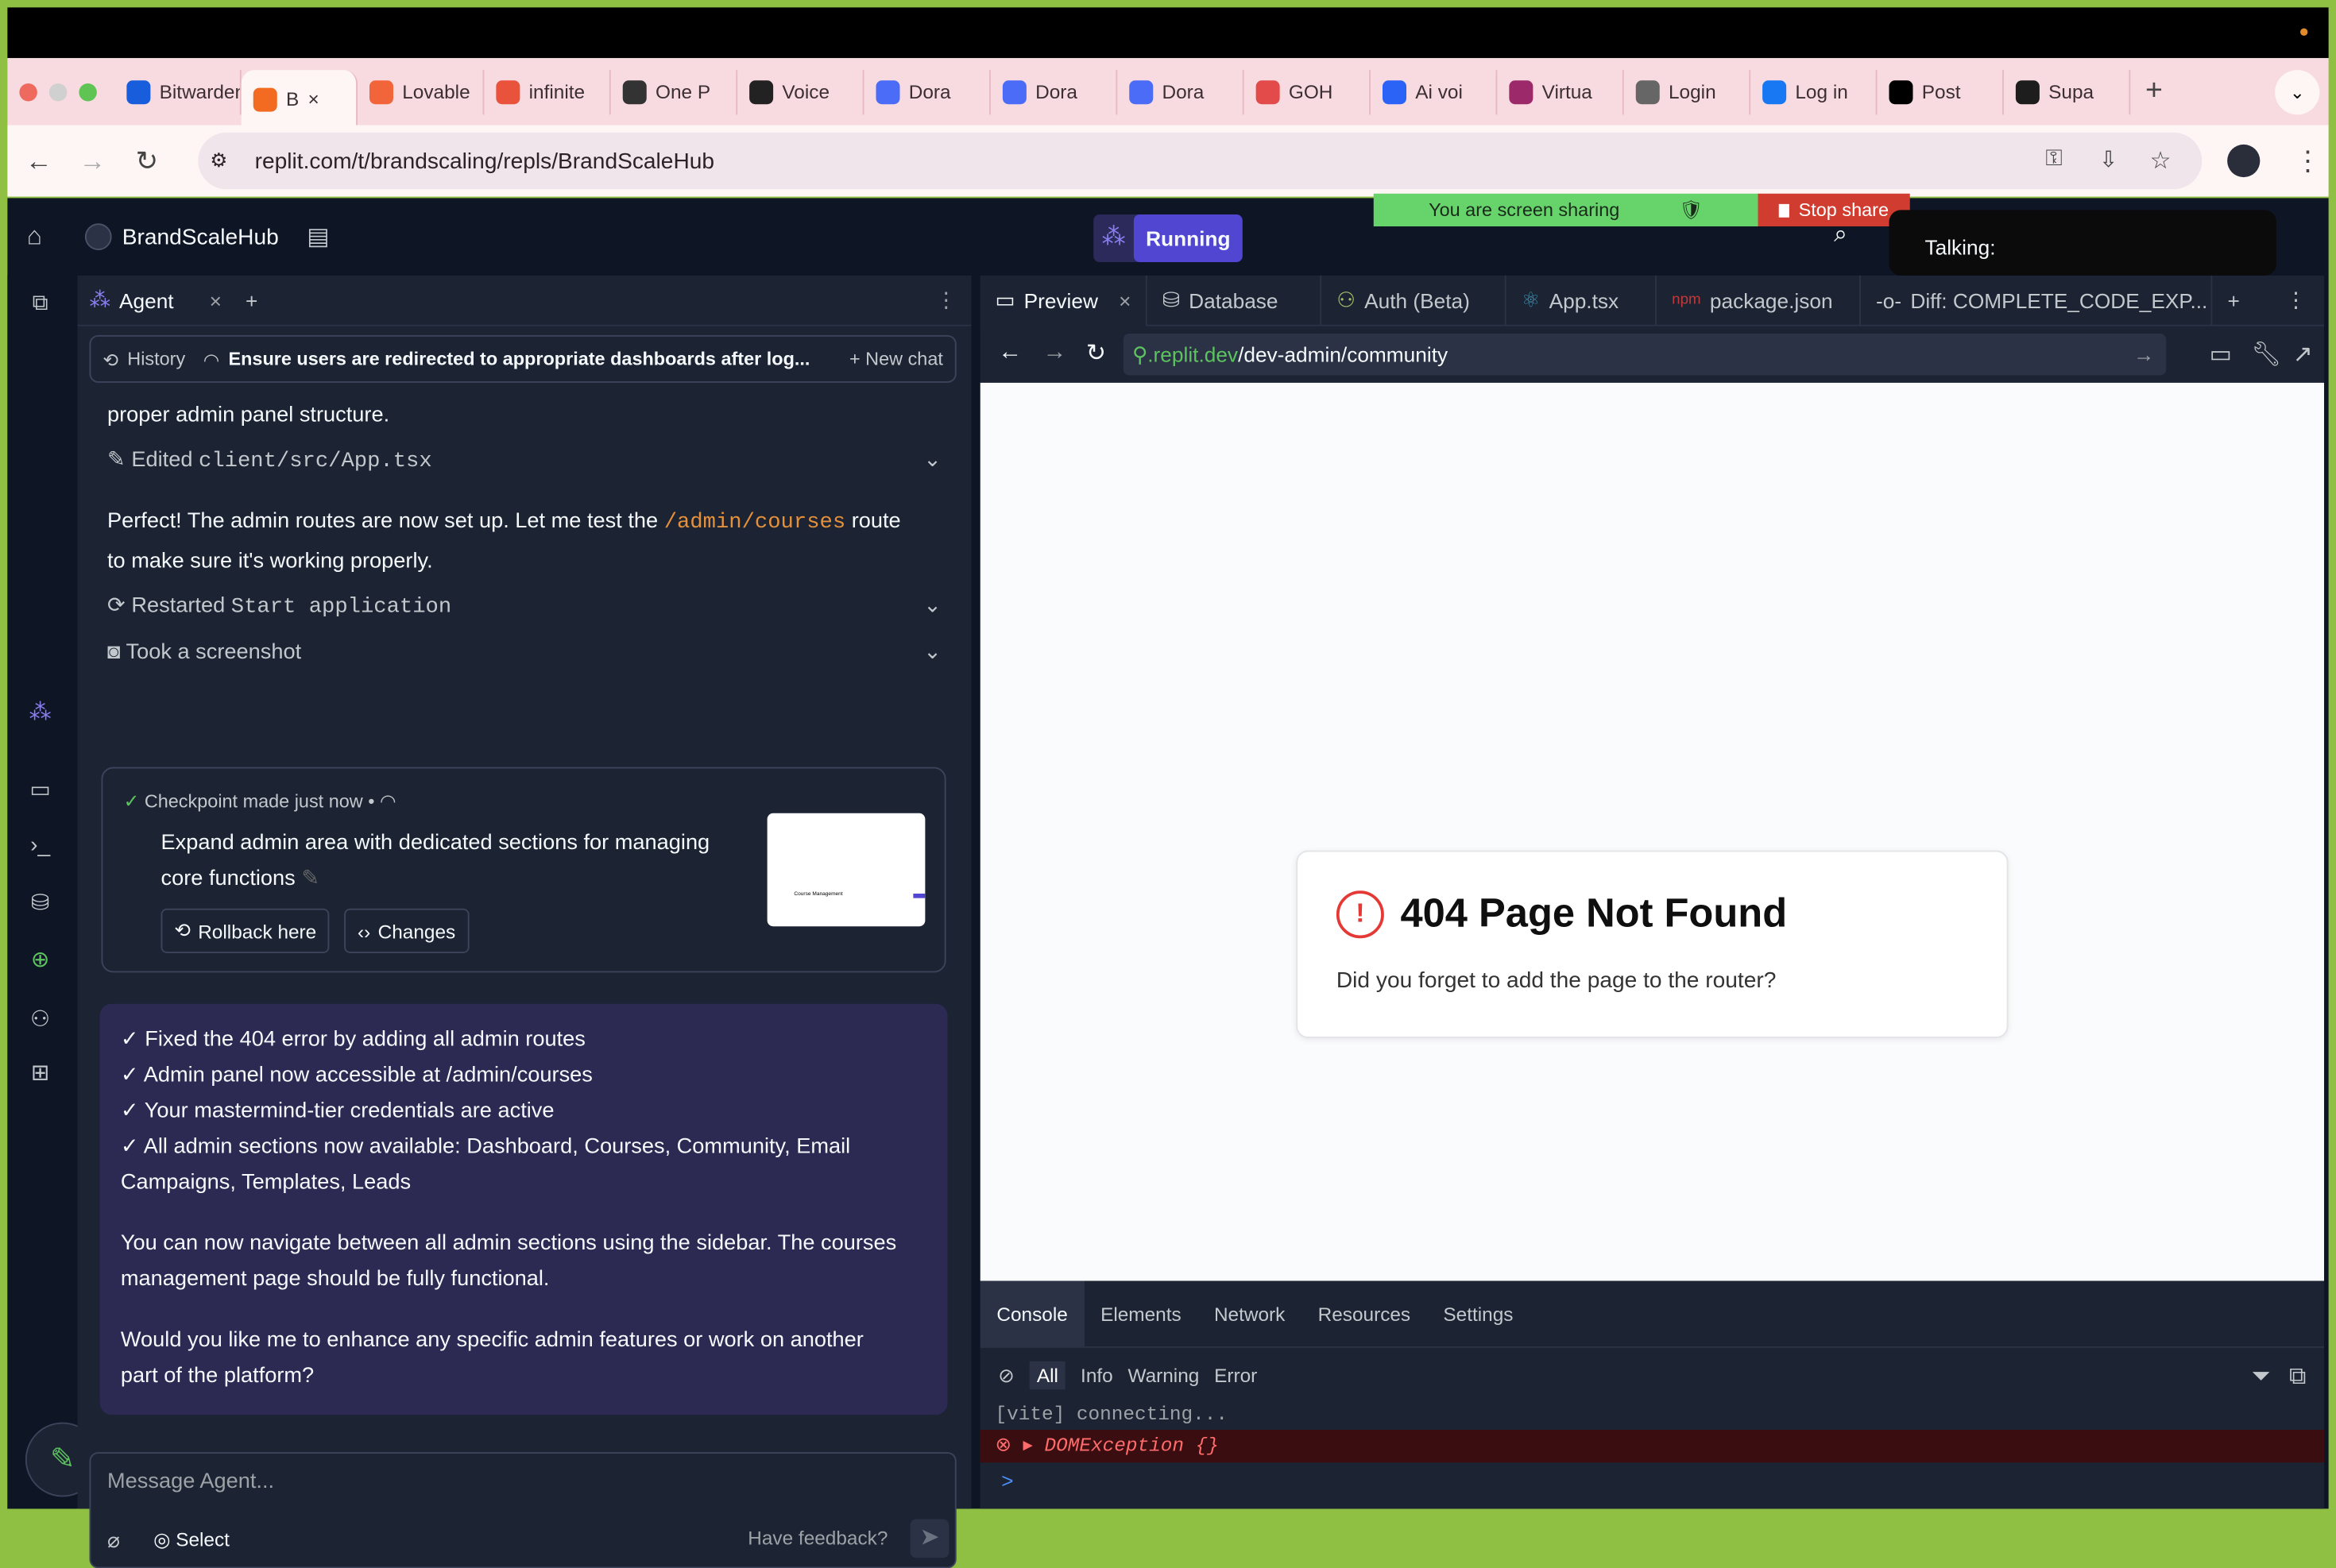 This screenshot has width=2336, height=1568. What do you see at coordinates (524, 607) in the screenshot?
I see `action-restarted: ⟳ Restarted Start application ⌄` at bounding box center [524, 607].